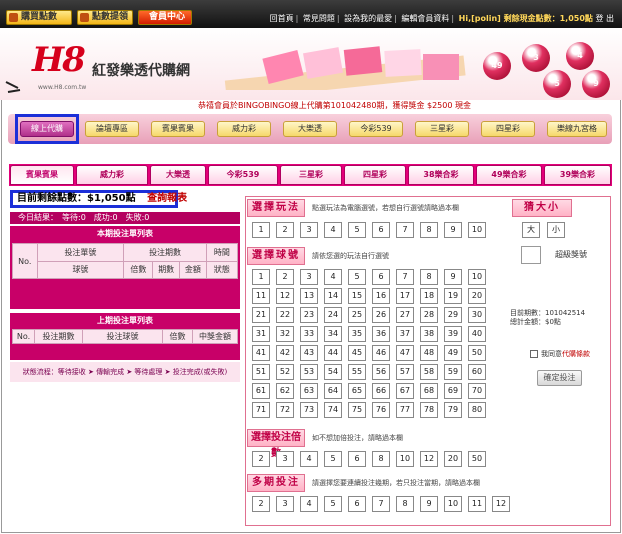  Describe the element at coordinates (309, 459) in the screenshot. I see `multiple-button: 4` at that location.